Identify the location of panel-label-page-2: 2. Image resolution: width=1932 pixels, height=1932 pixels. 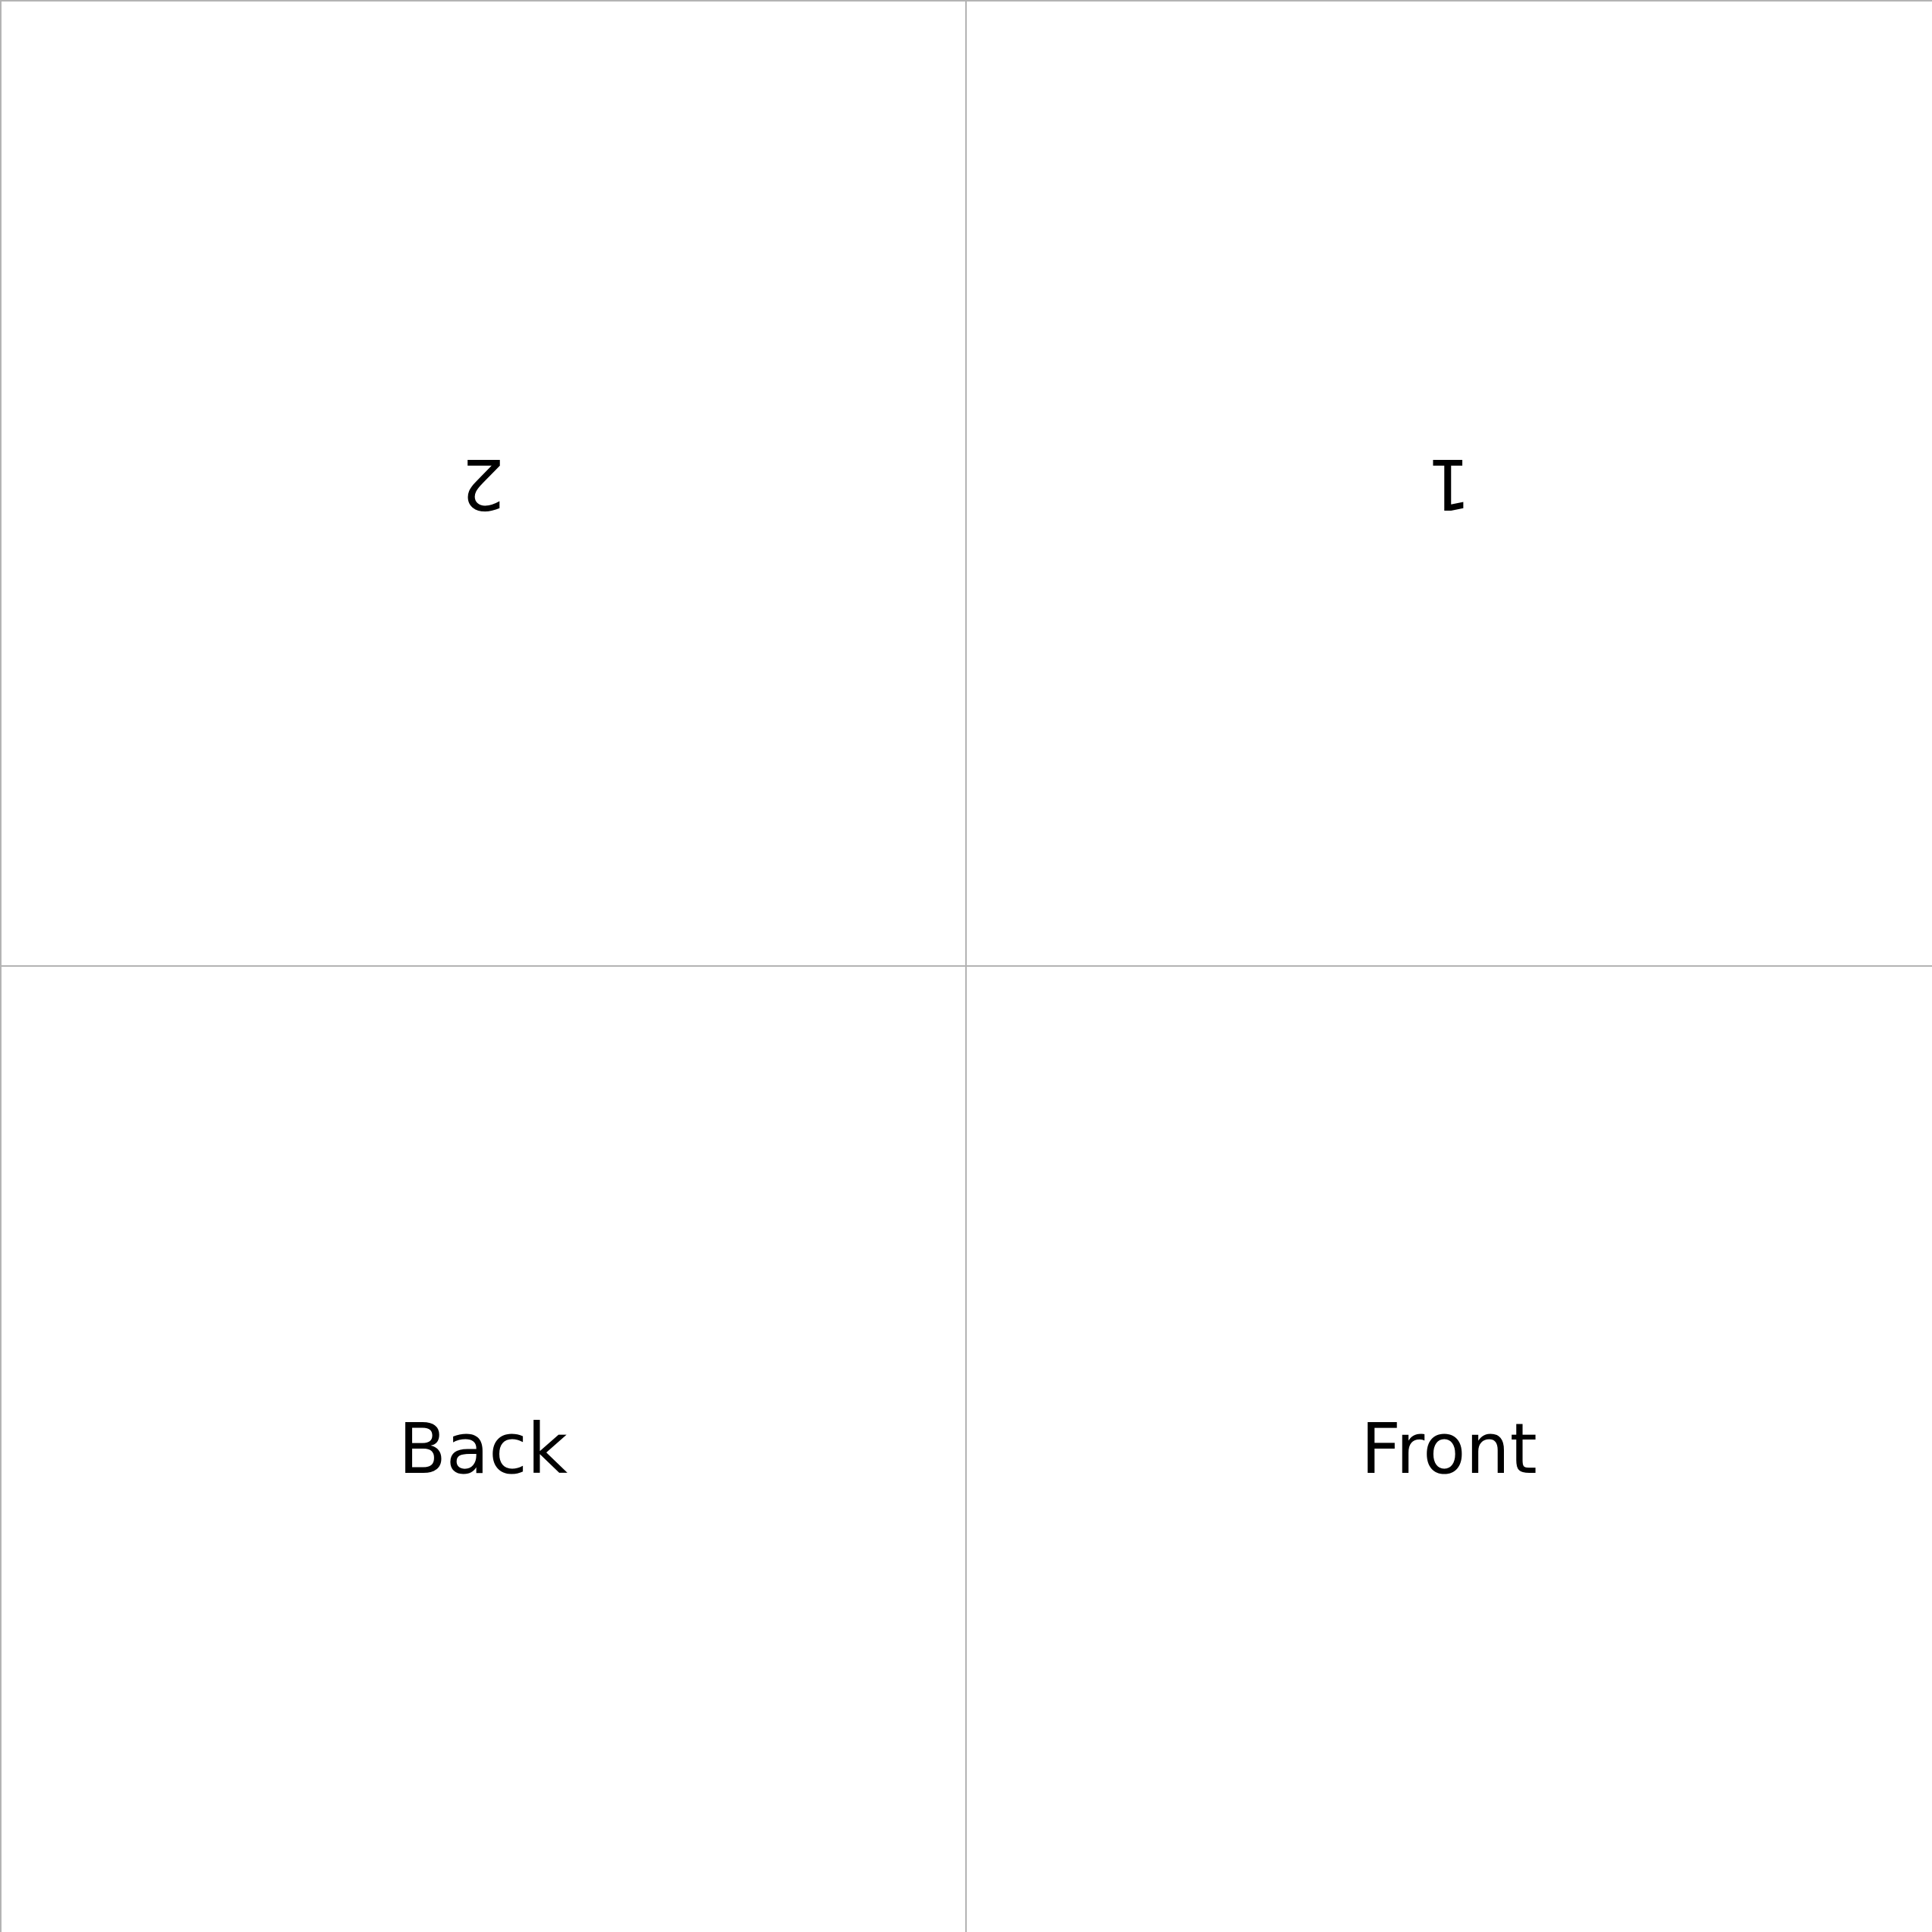
(483, 483).